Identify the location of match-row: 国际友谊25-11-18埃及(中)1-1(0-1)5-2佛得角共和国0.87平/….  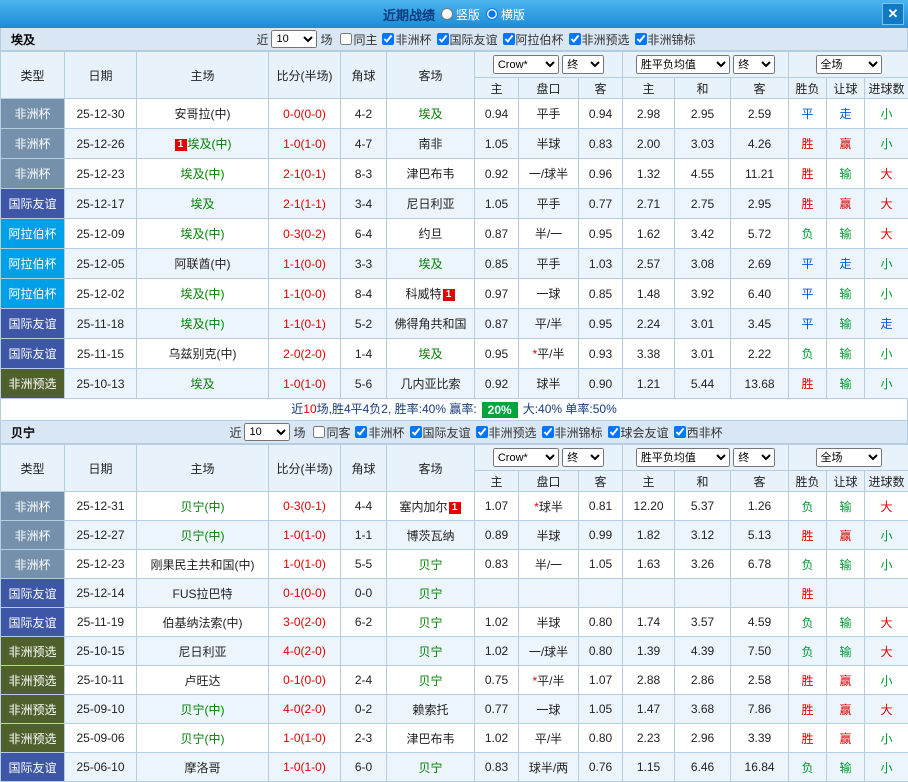
(454, 324).